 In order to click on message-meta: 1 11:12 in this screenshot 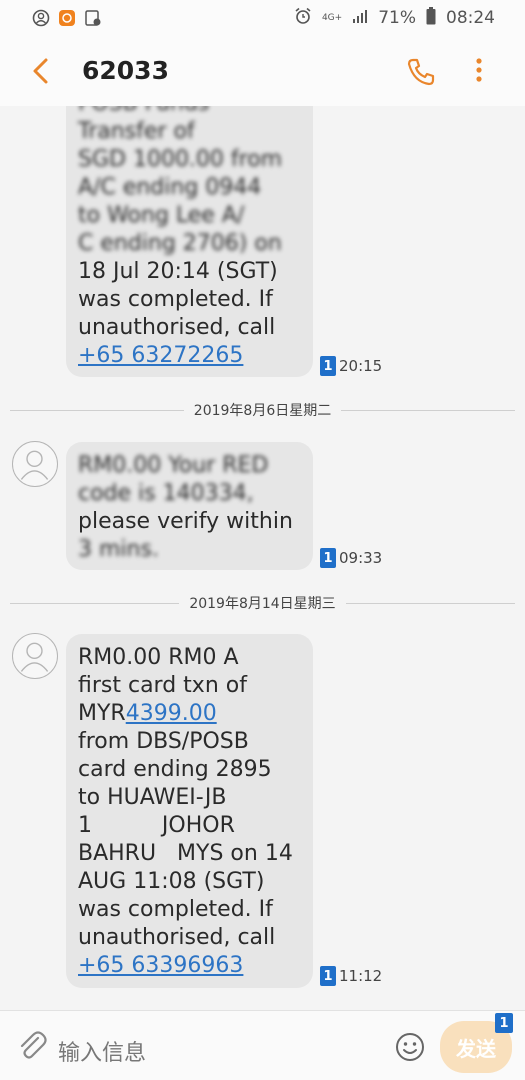, I will do `click(351, 976)`.